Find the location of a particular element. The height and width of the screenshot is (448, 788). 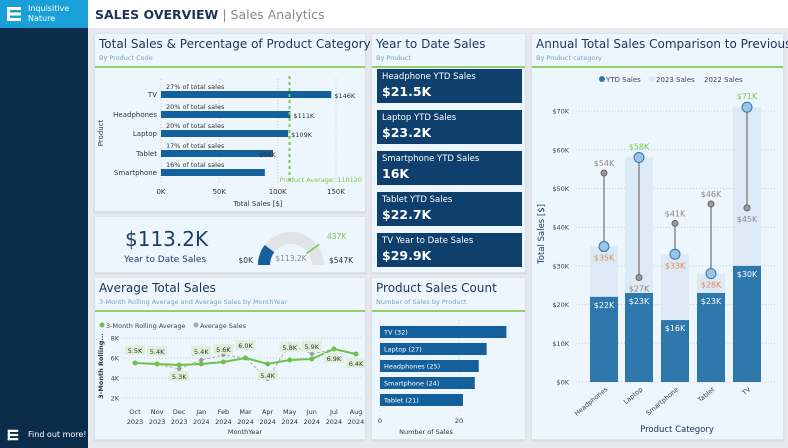

card-label: Smartphone YTD Sales is located at coordinates (431, 159).